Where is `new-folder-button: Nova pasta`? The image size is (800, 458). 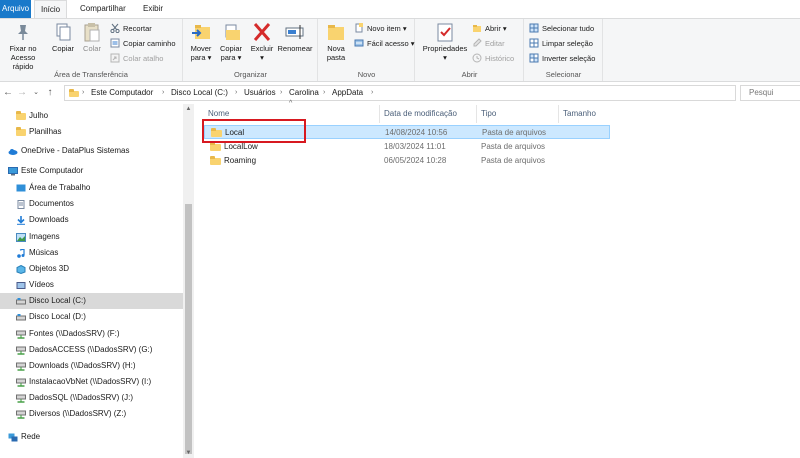
new-folder-button: Nova pasta is located at coordinates (336, 42).